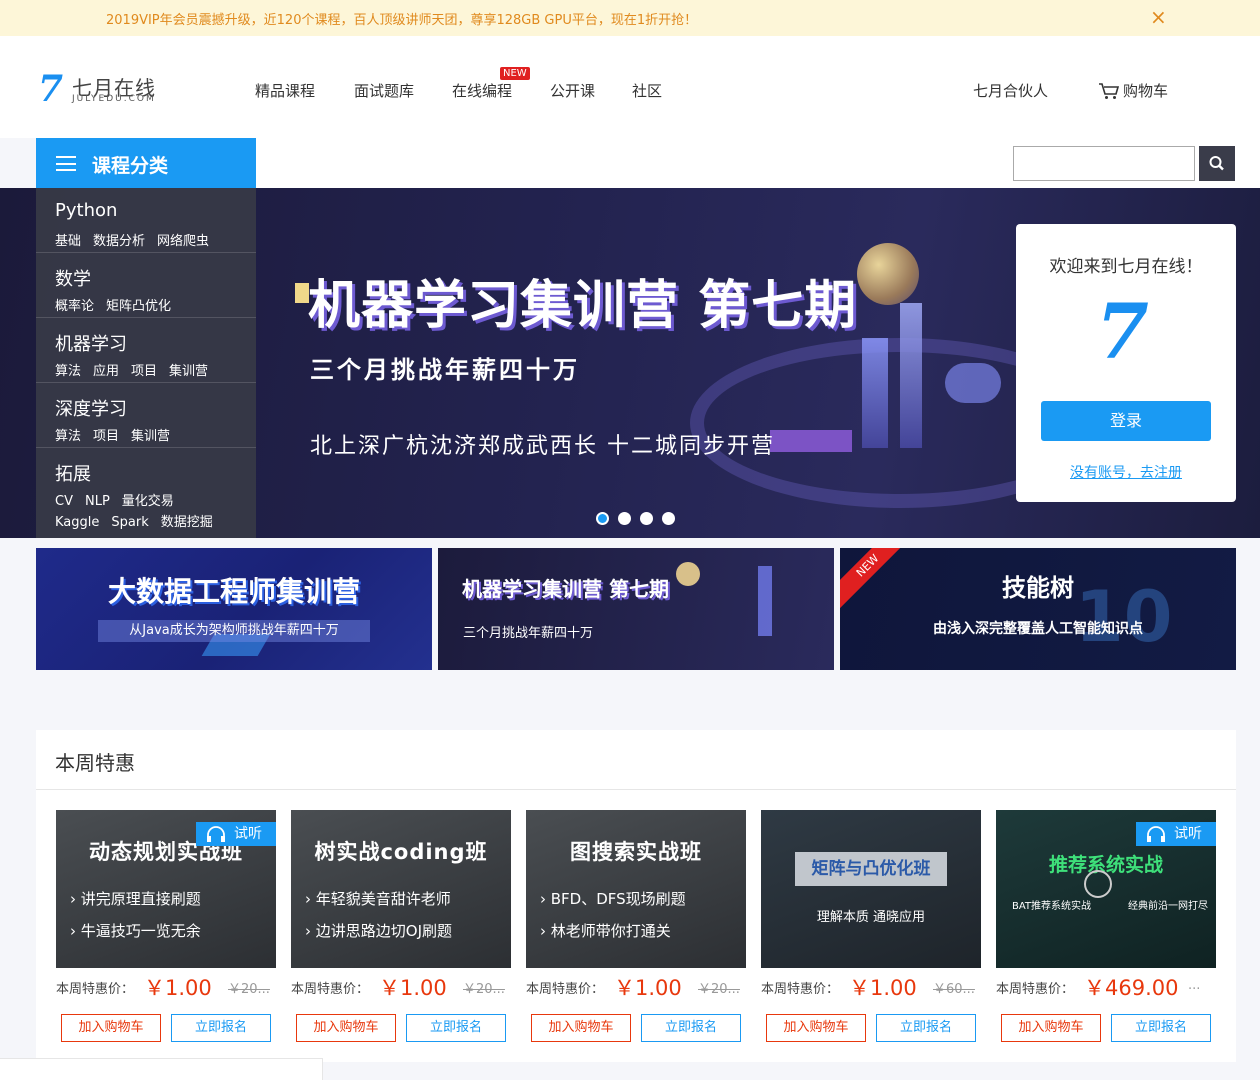 Image resolution: width=1260 pixels, height=1080 pixels. I want to click on category-sub: 概率论, so click(74, 306).